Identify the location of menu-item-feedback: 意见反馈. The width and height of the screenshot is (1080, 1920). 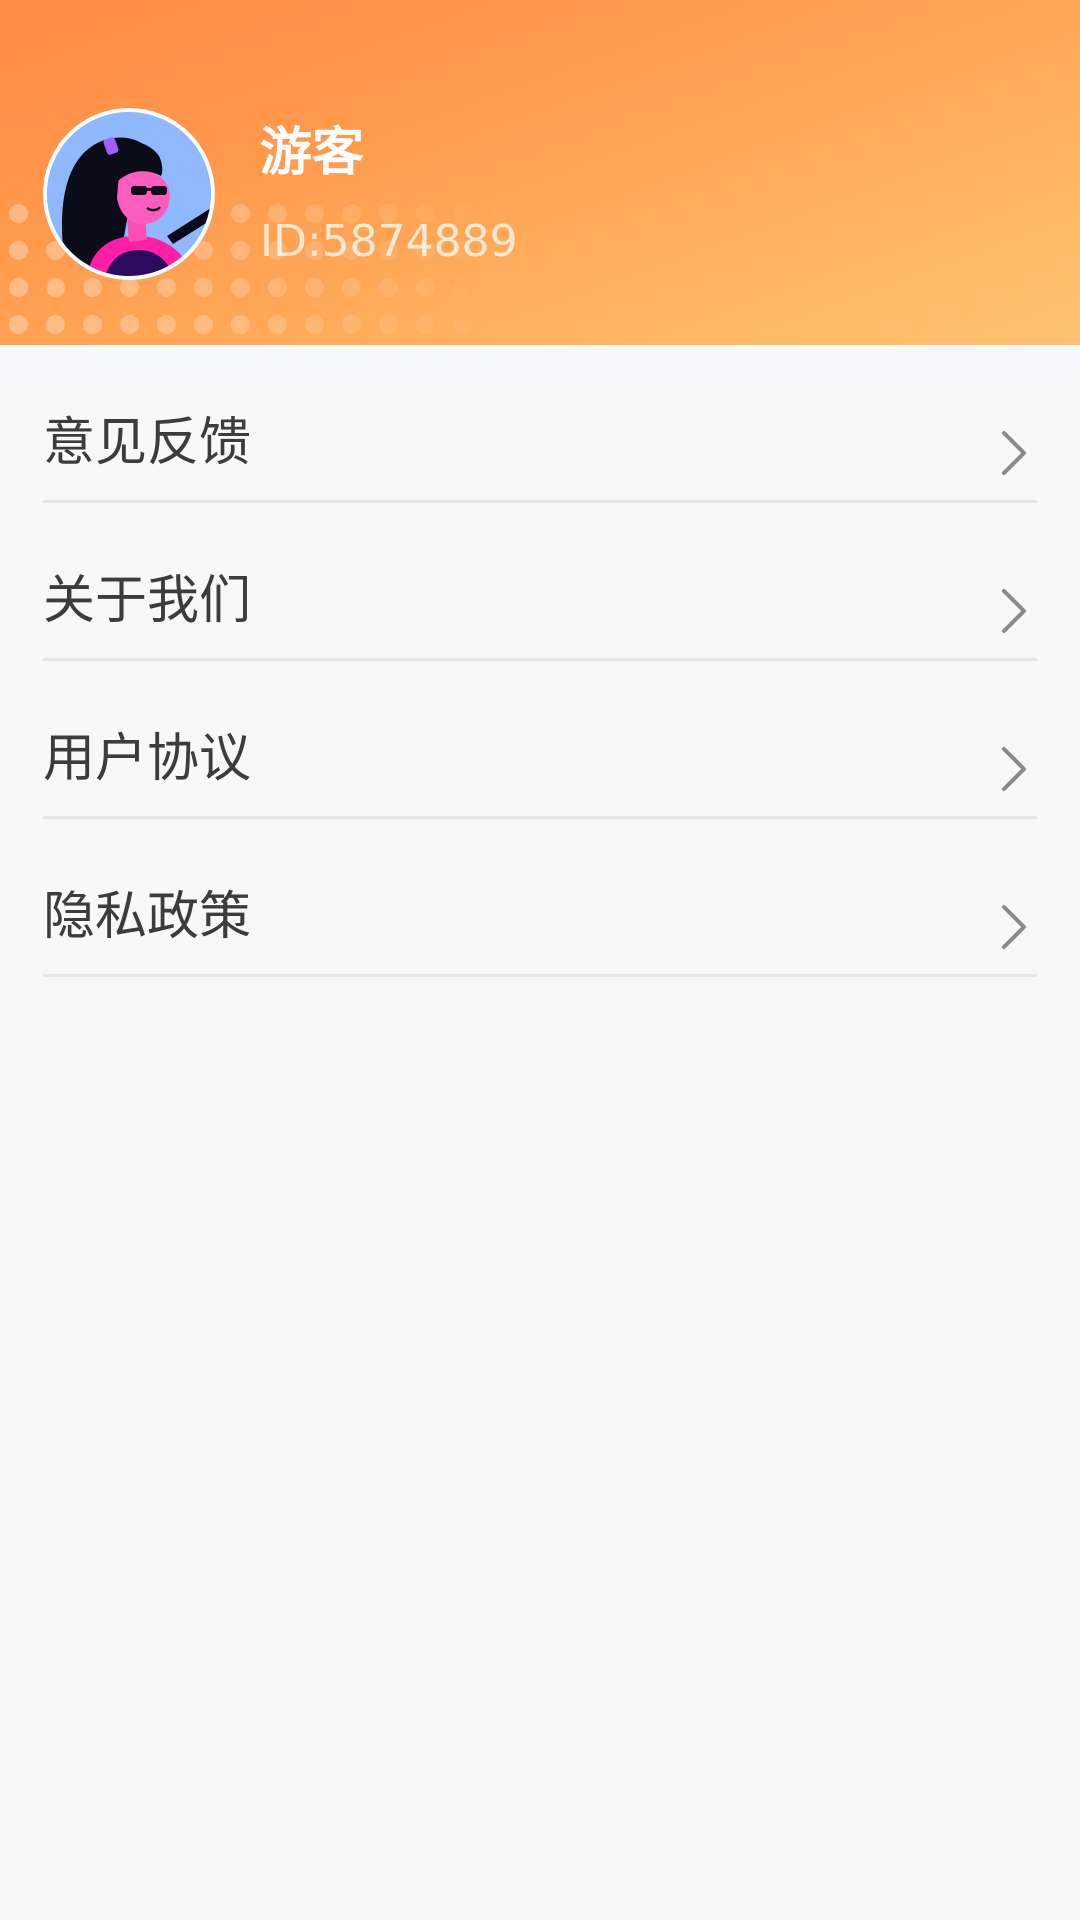
(540, 424).